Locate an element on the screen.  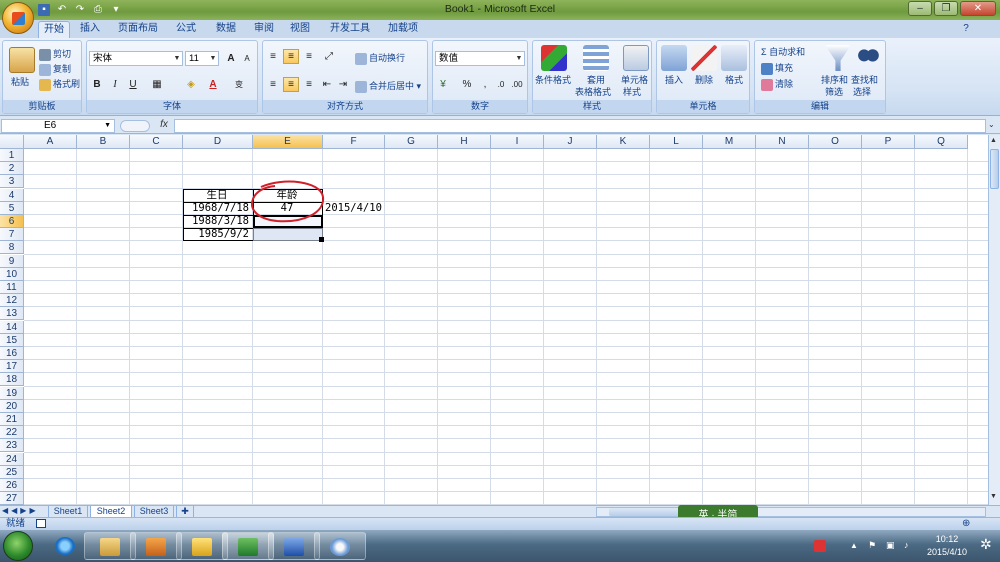
italic-button: I is located at coordinates (115, 84).